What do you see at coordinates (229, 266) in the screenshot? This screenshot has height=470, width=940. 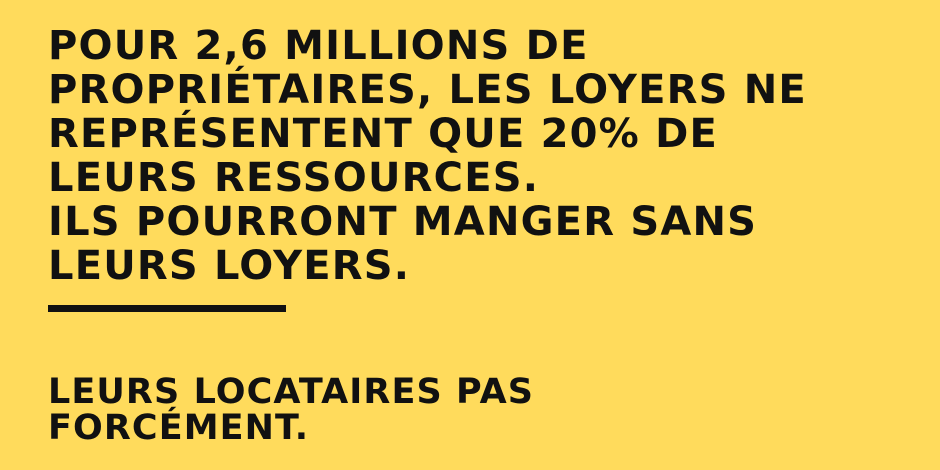 I see `headline-line-6: LEURS LOYERS.` at bounding box center [229, 266].